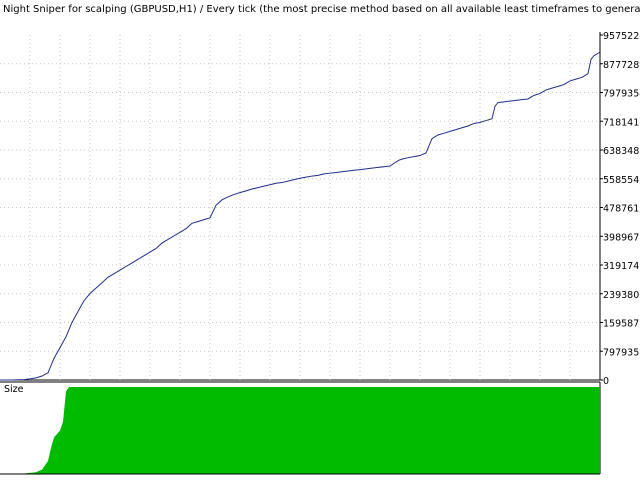 The height and width of the screenshot is (480, 640). Describe the element at coordinates (621, 65) in the screenshot. I see `y-tick-label: 8777289` at that location.